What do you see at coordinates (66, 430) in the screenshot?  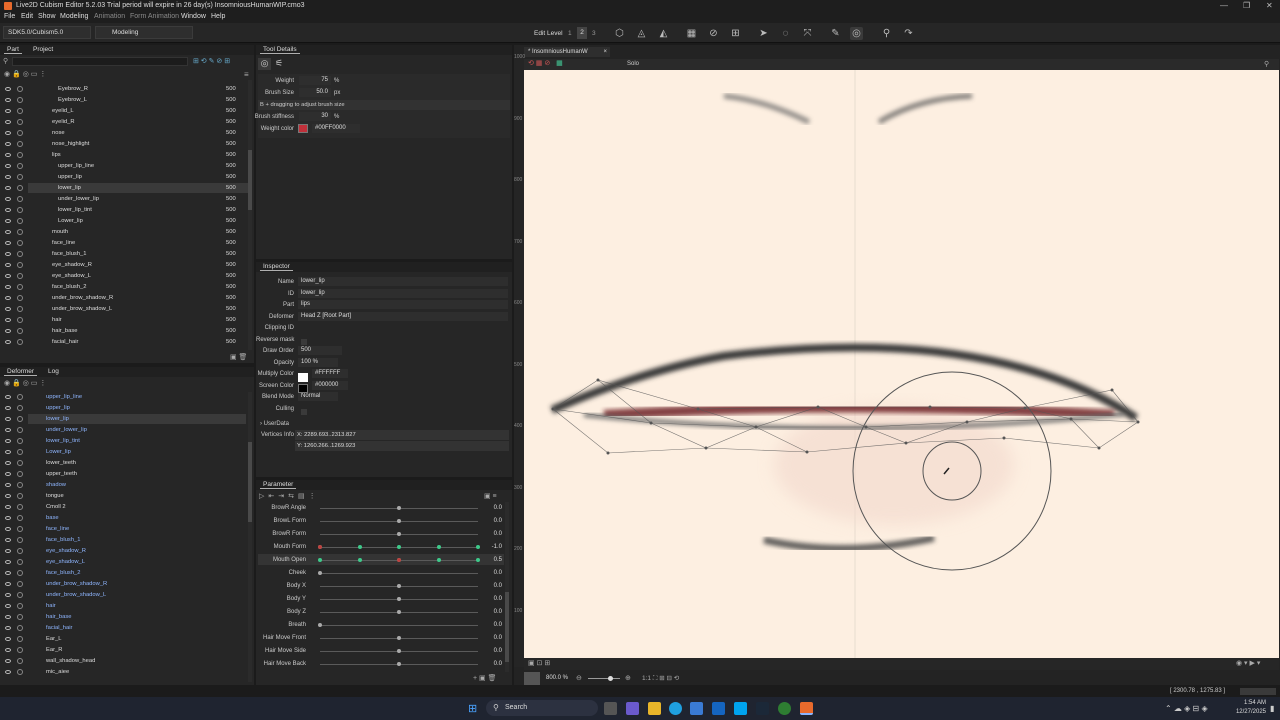 I see `deformer-row-name: under_lower_lip` at bounding box center [66, 430].